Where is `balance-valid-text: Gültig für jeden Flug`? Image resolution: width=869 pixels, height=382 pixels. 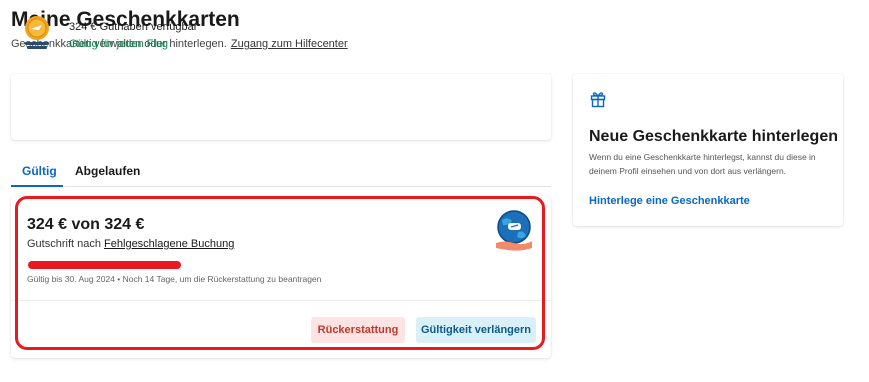
balance-valid-text: Gültig für jeden Flug is located at coordinates (119, 44).